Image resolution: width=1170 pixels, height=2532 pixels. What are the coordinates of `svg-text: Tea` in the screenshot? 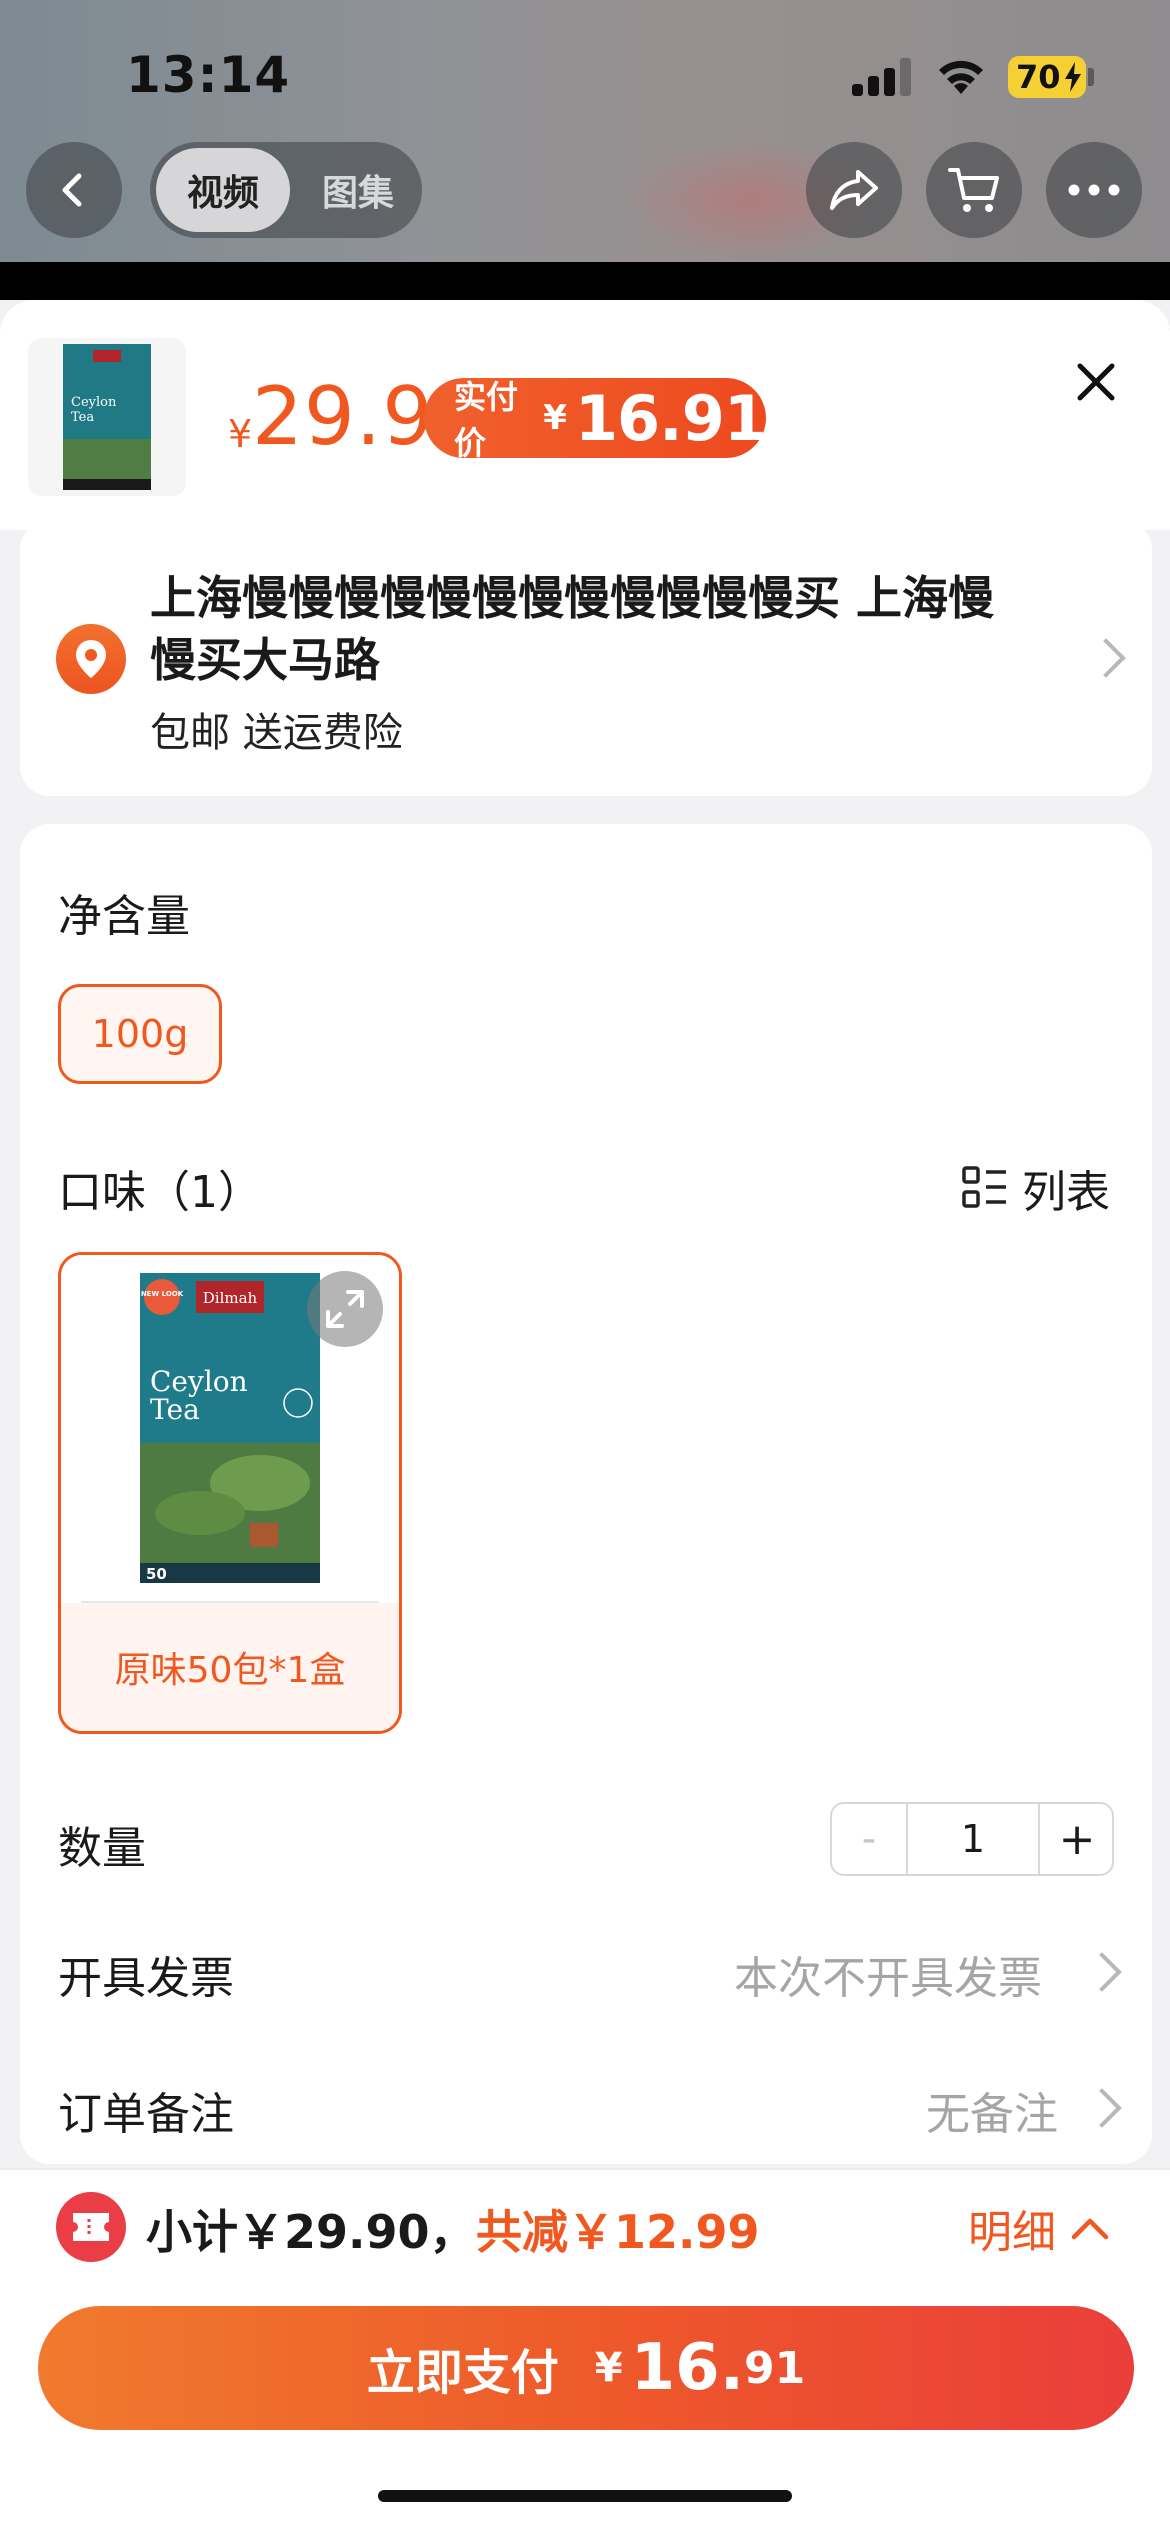 It's located at (82, 417).